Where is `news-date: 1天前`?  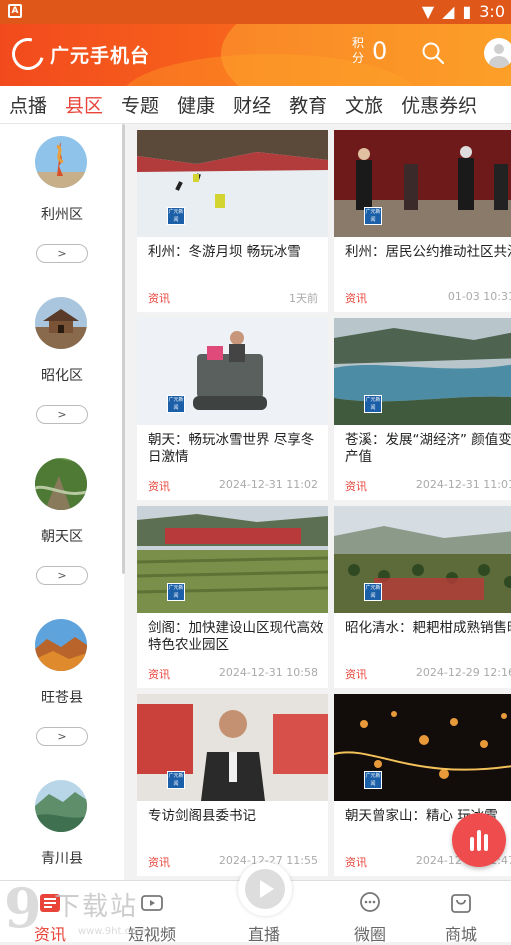 news-date: 1天前 is located at coordinates (303, 298).